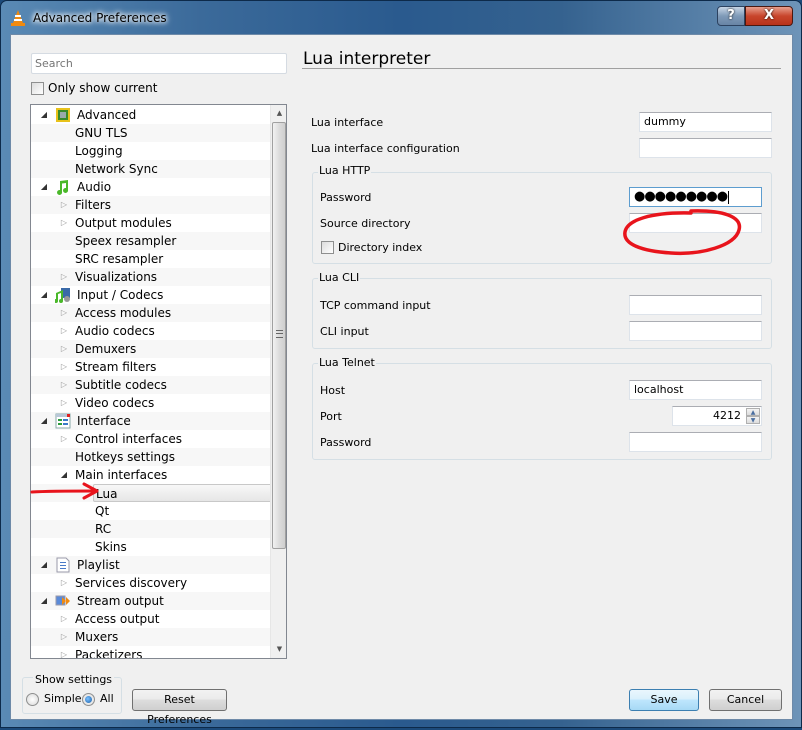  I want to click on tree-item-services-discovery: ▷ Services discovery, so click(150, 583).